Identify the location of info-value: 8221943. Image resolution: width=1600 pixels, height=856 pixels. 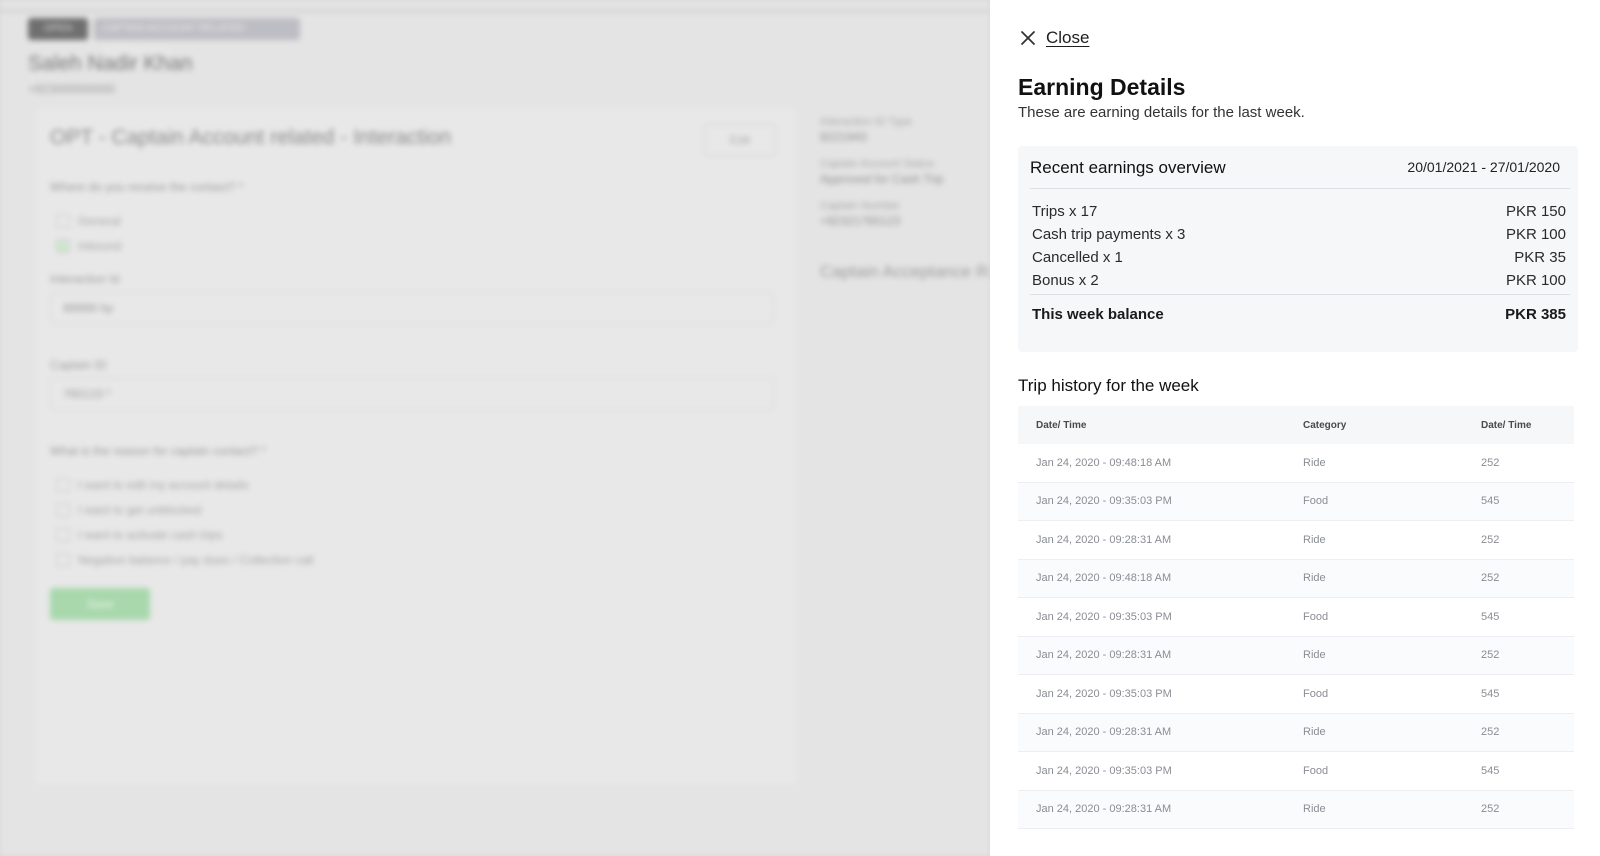
(843, 137).